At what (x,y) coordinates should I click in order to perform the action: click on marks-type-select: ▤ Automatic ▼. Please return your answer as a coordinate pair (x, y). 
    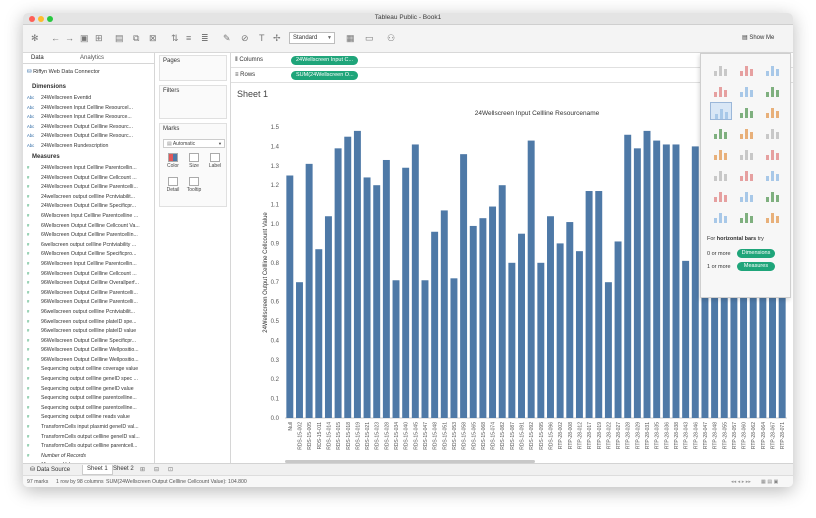
    Looking at the image, I should click on (194, 143).